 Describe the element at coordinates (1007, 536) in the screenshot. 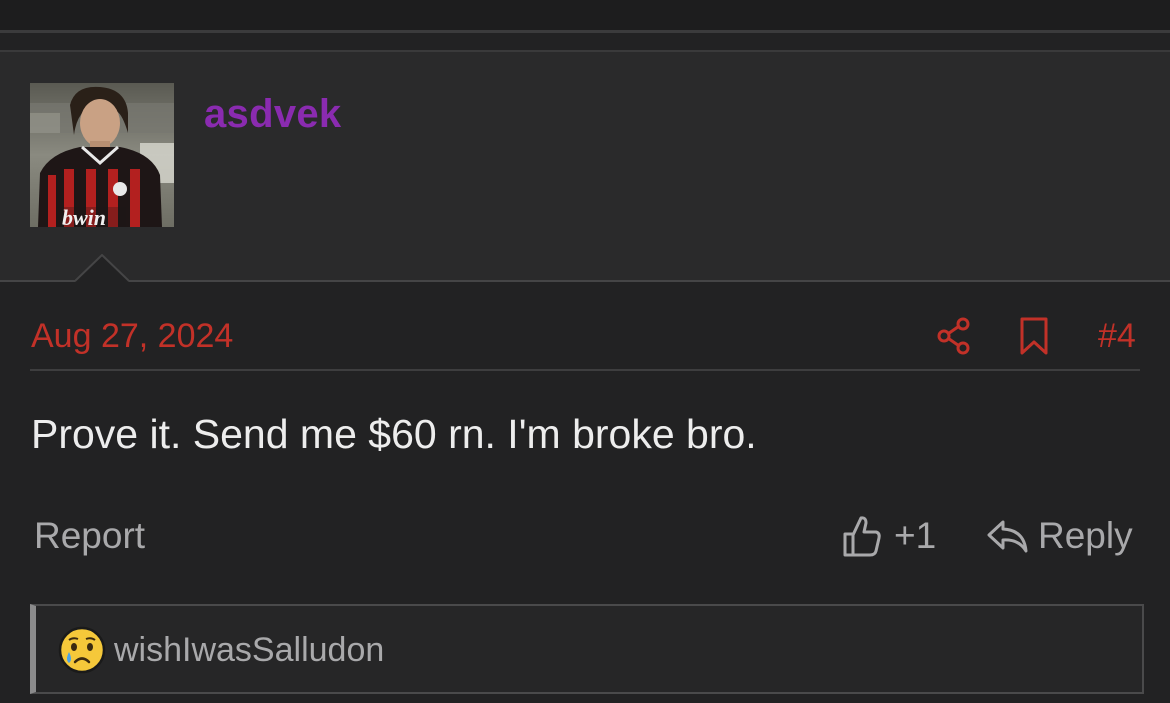

I see `reply-arrow-icon` at that location.